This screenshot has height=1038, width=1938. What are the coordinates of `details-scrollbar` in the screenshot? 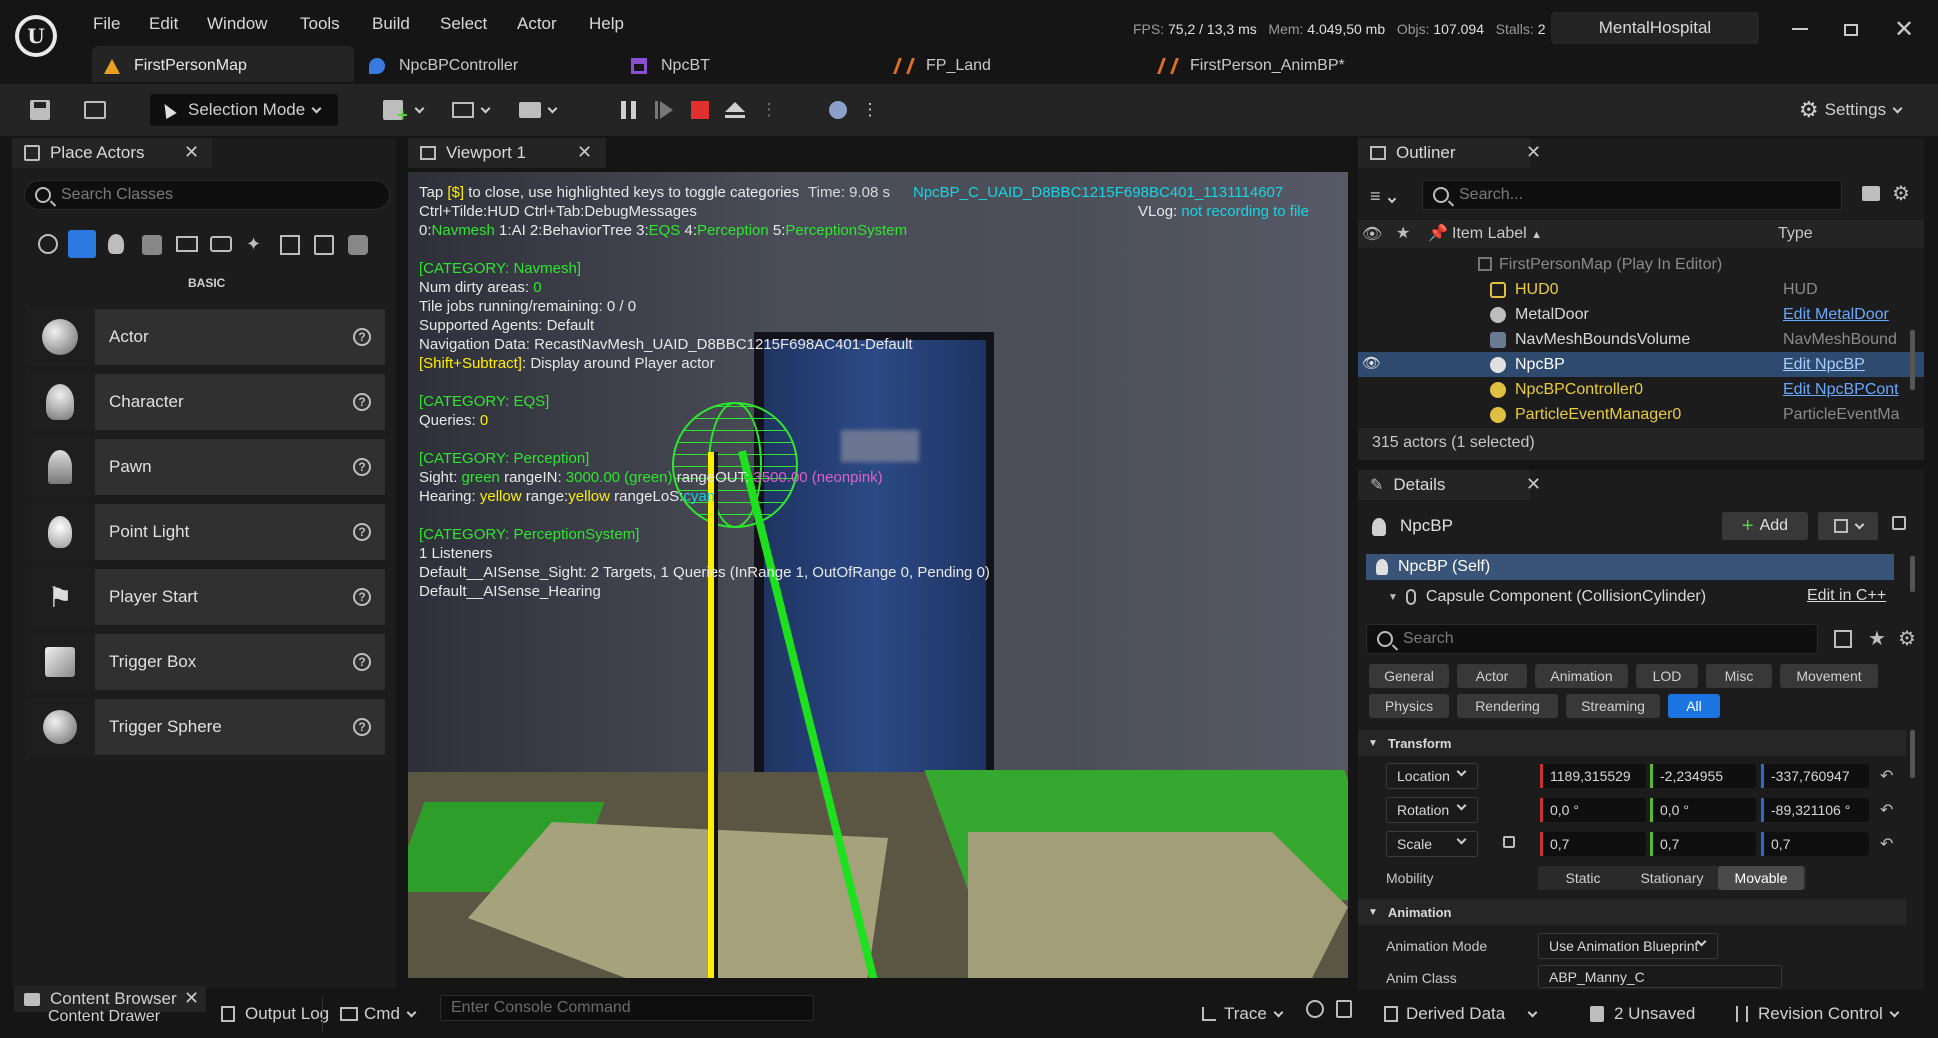 It's located at (1912, 754).